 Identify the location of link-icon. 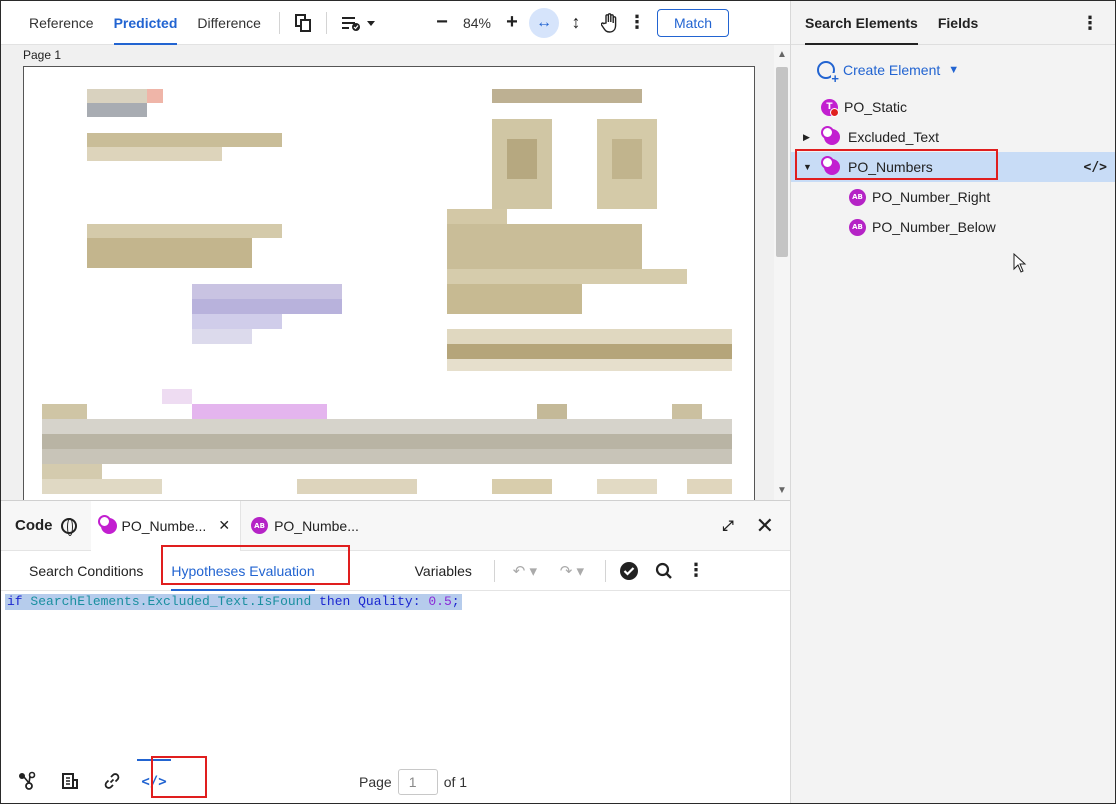
(112, 781).